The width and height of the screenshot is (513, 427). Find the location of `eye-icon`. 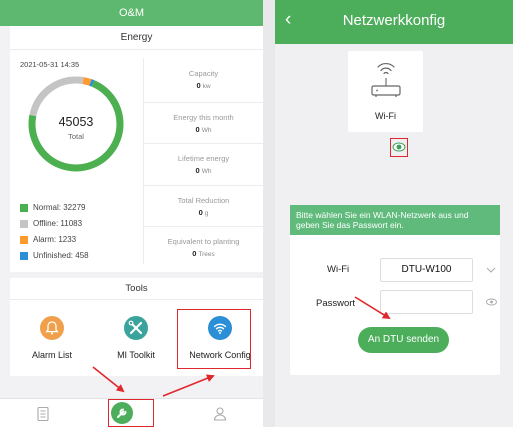

eye-icon is located at coordinates (399, 147).